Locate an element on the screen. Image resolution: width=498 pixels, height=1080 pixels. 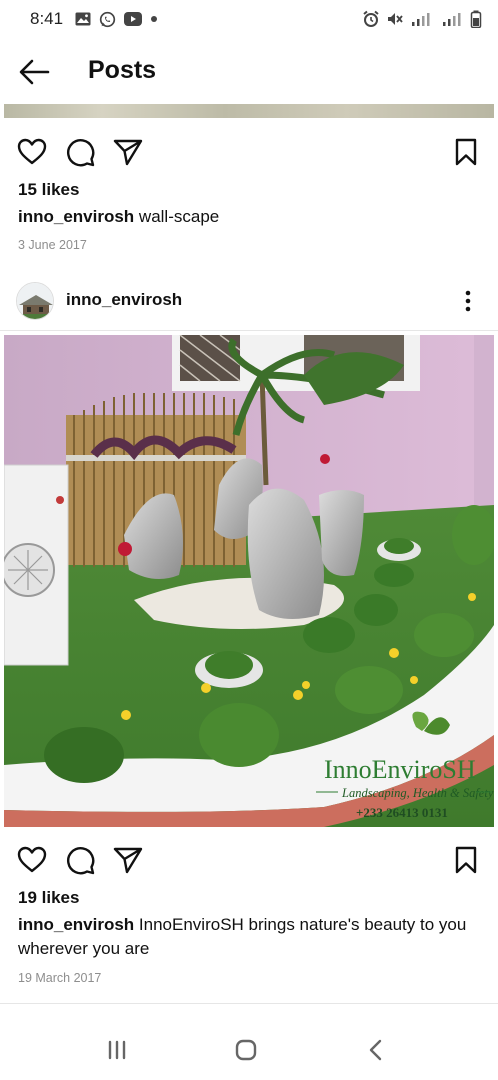
status-bar: 8:41 is located at coordinates (249, 19).